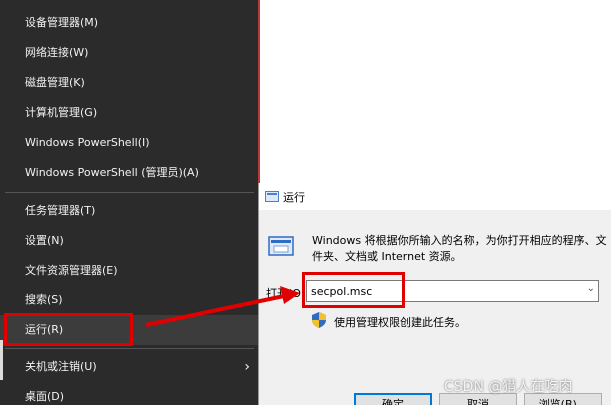 This screenshot has width=611, height=405. I want to click on menu-item-network-connections: 网络连接(W), so click(129, 53).